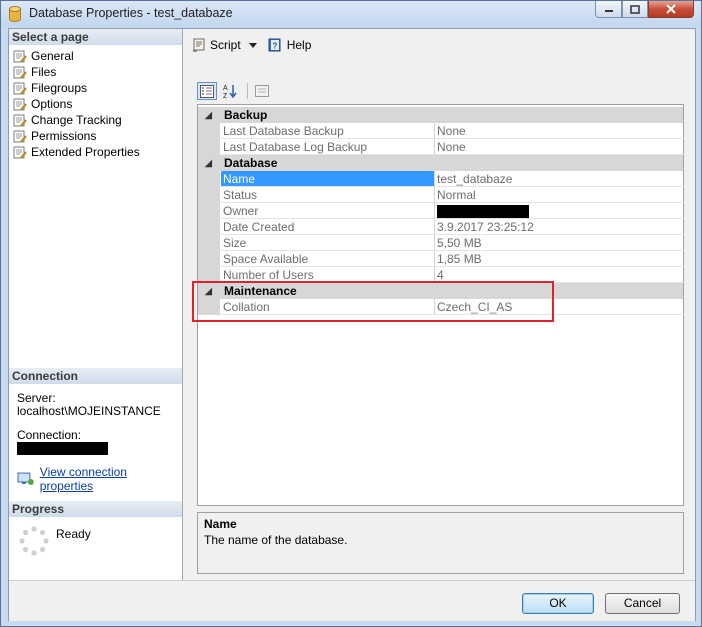 This screenshot has width=702, height=627. Describe the element at coordinates (95, 376) in the screenshot. I see `connection-header: Connection` at that location.